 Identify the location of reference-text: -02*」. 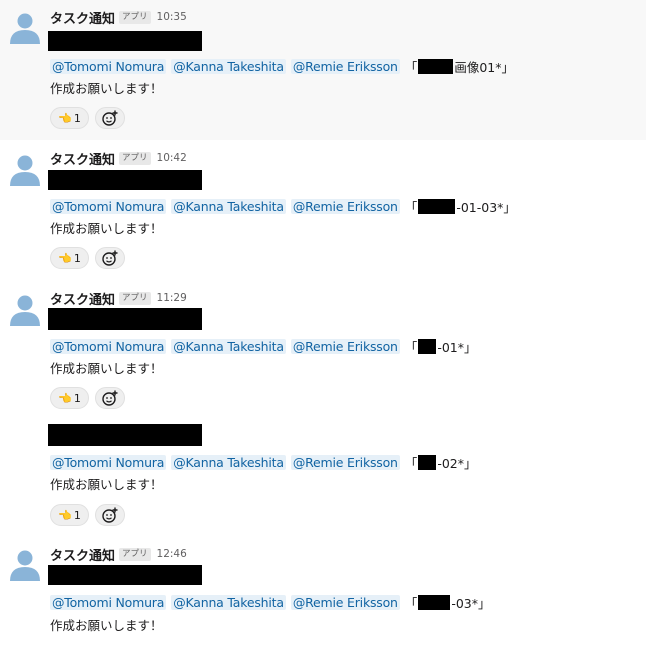
(457, 463).